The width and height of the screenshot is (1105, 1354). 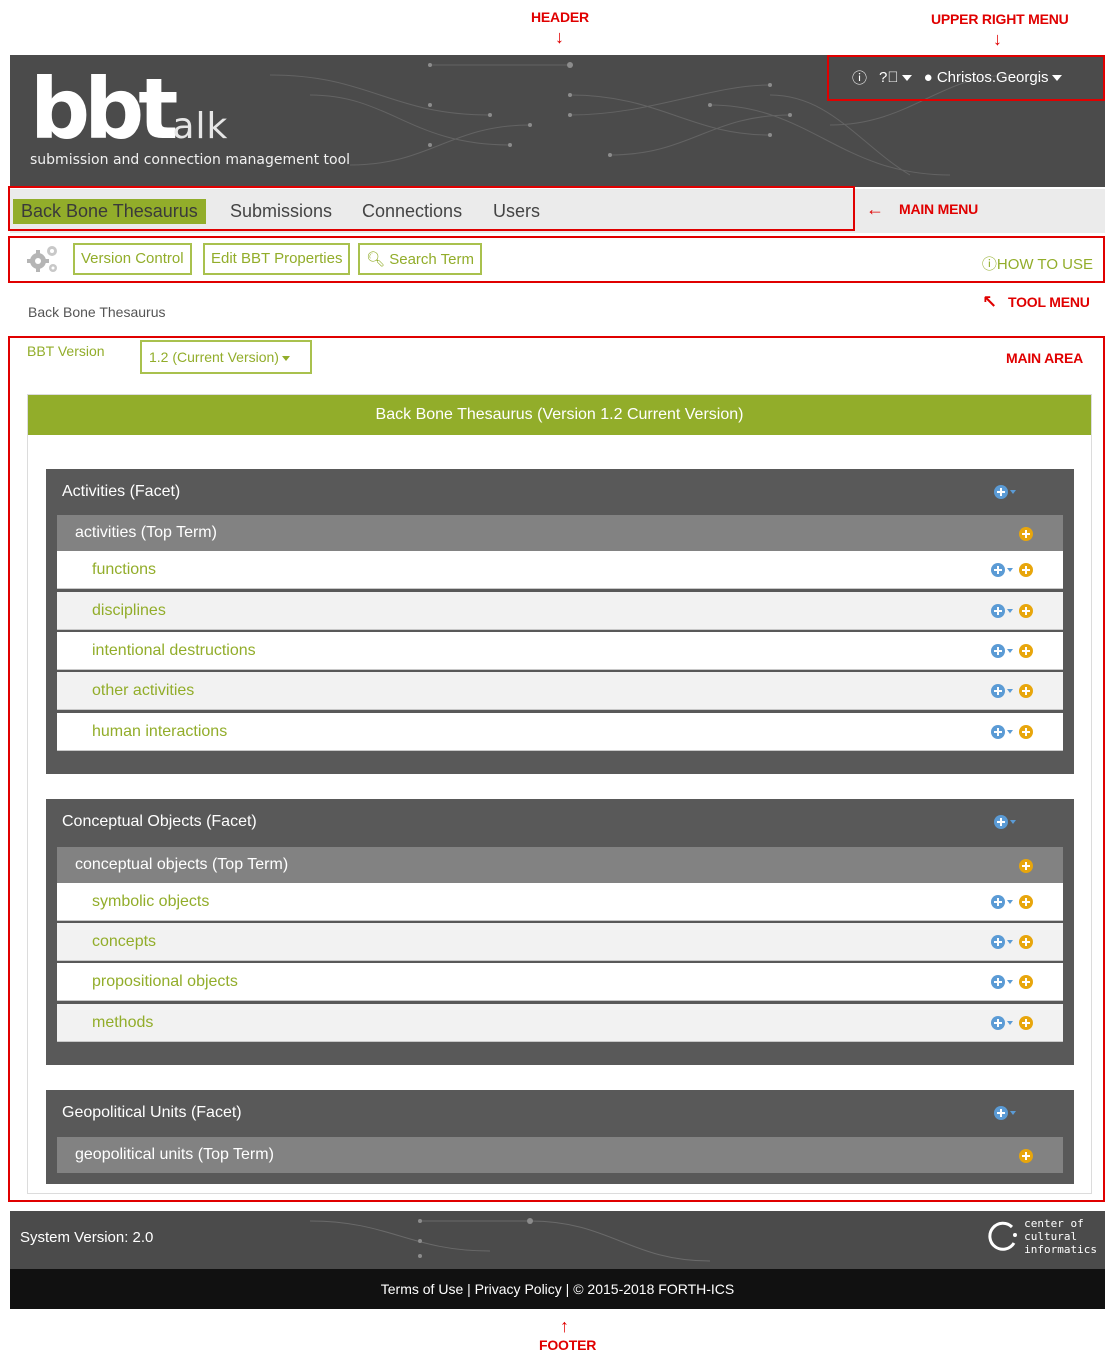 What do you see at coordinates (1003, 1236) in the screenshot?
I see `cci-logo-icon` at bounding box center [1003, 1236].